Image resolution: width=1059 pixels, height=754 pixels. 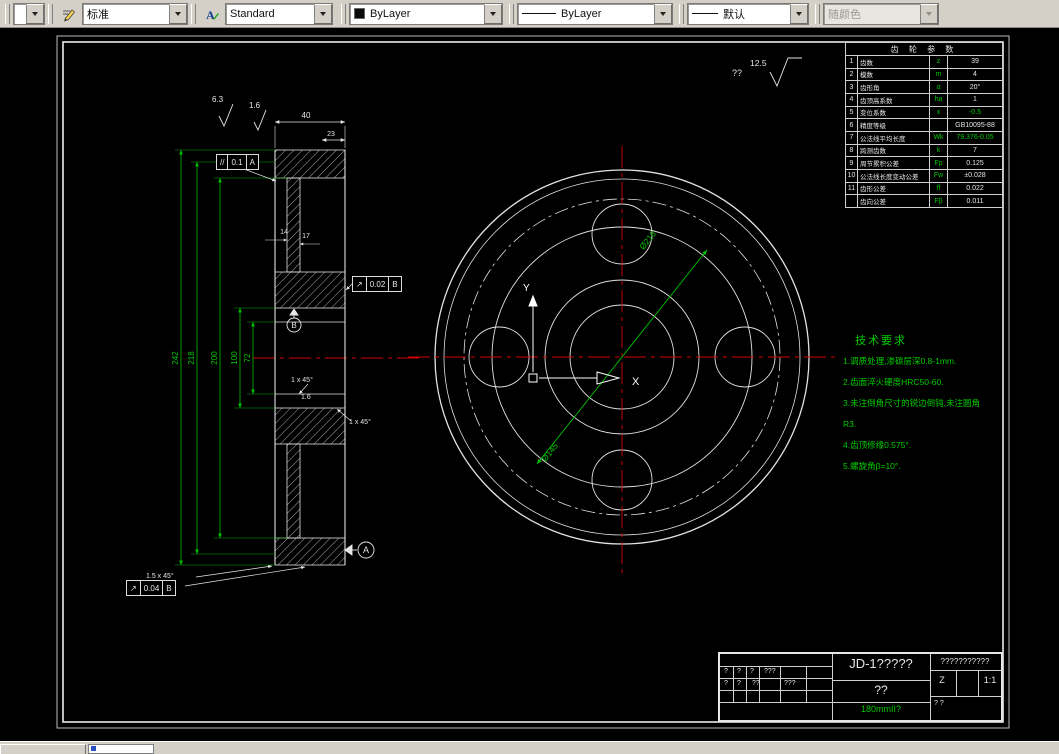 I want to click on note-item: R3., so click(x=850, y=424).